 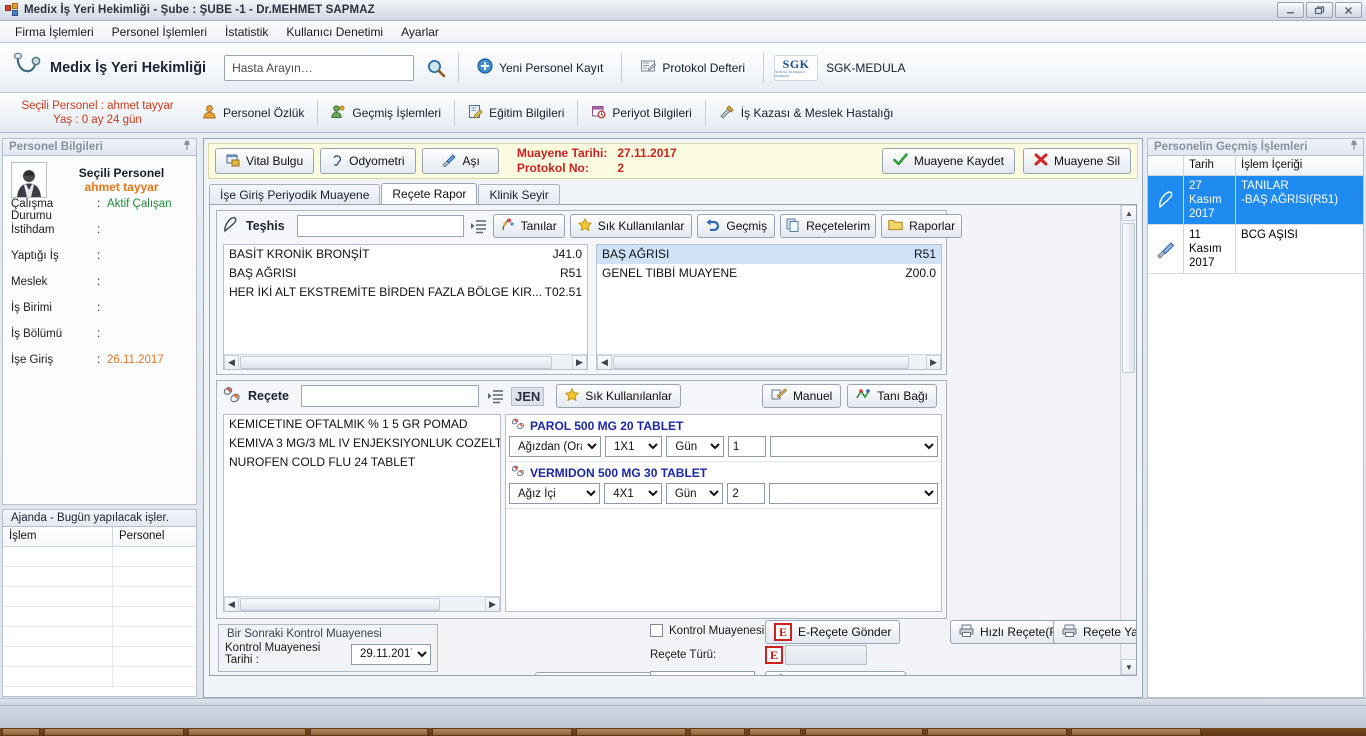 What do you see at coordinates (368, 161) in the screenshot?
I see `odyometri-button: Odyometri` at bounding box center [368, 161].